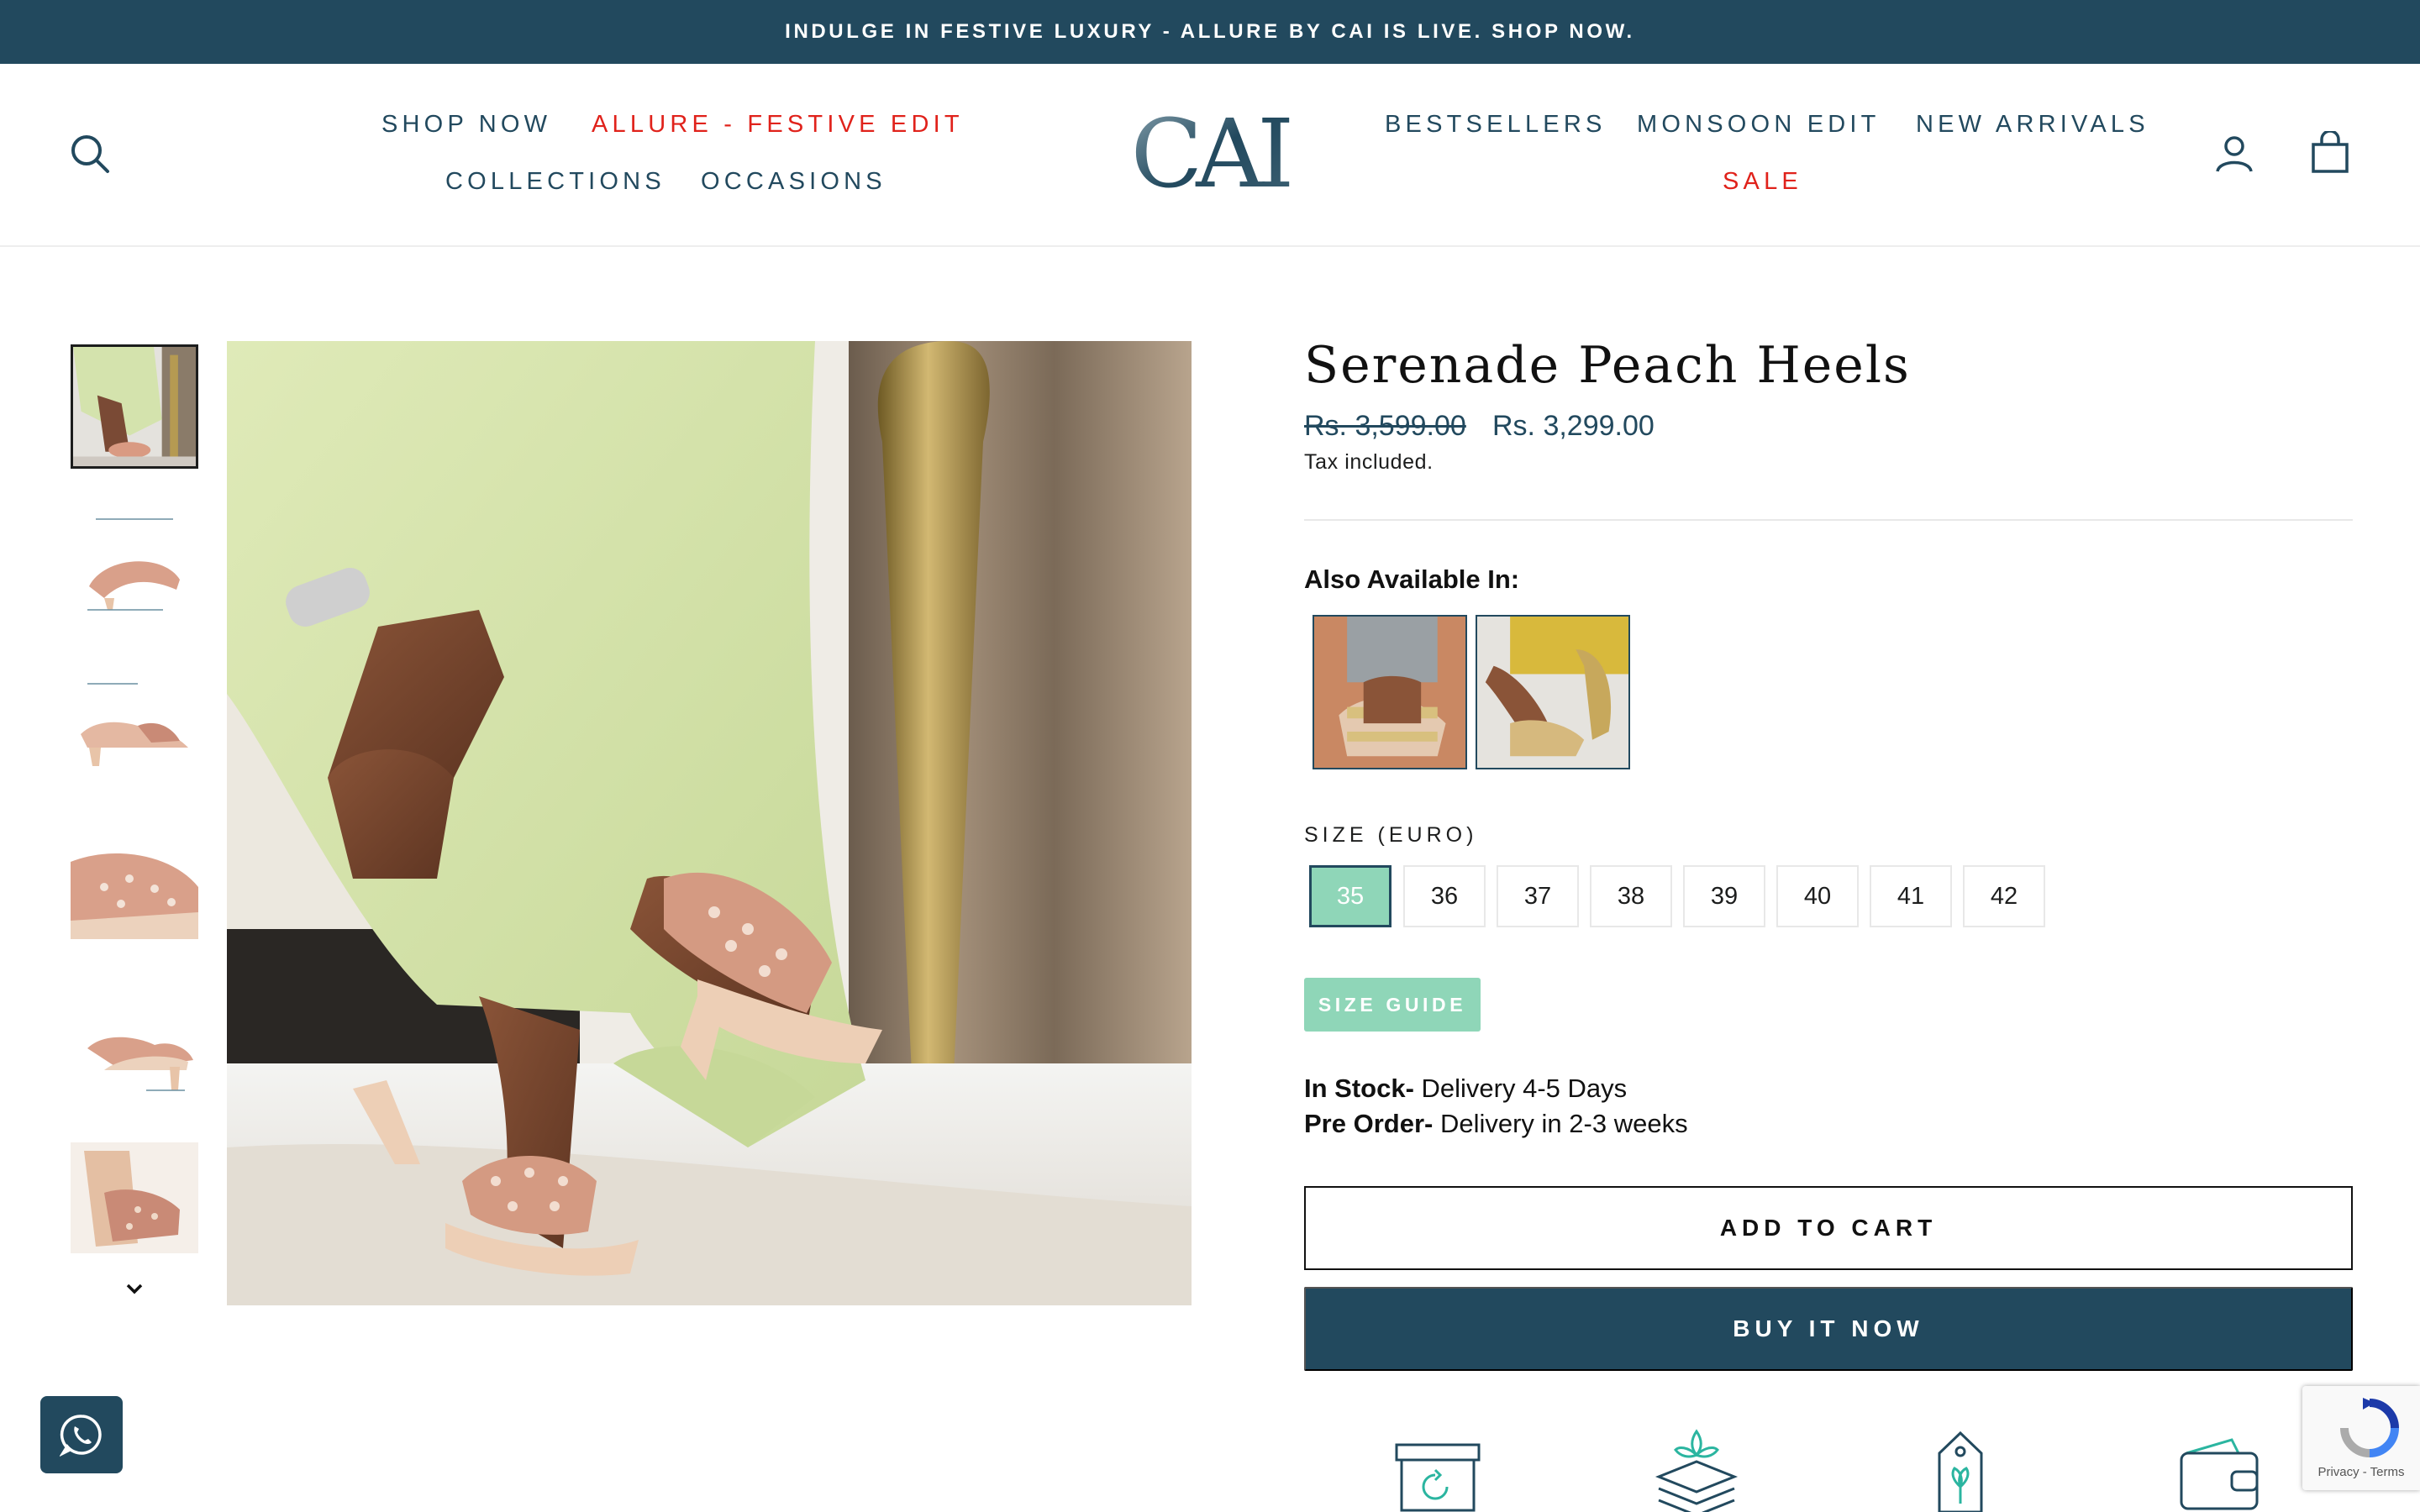 This screenshot has width=2420, height=1512. I want to click on size-option-36: 36, so click(1444, 896).